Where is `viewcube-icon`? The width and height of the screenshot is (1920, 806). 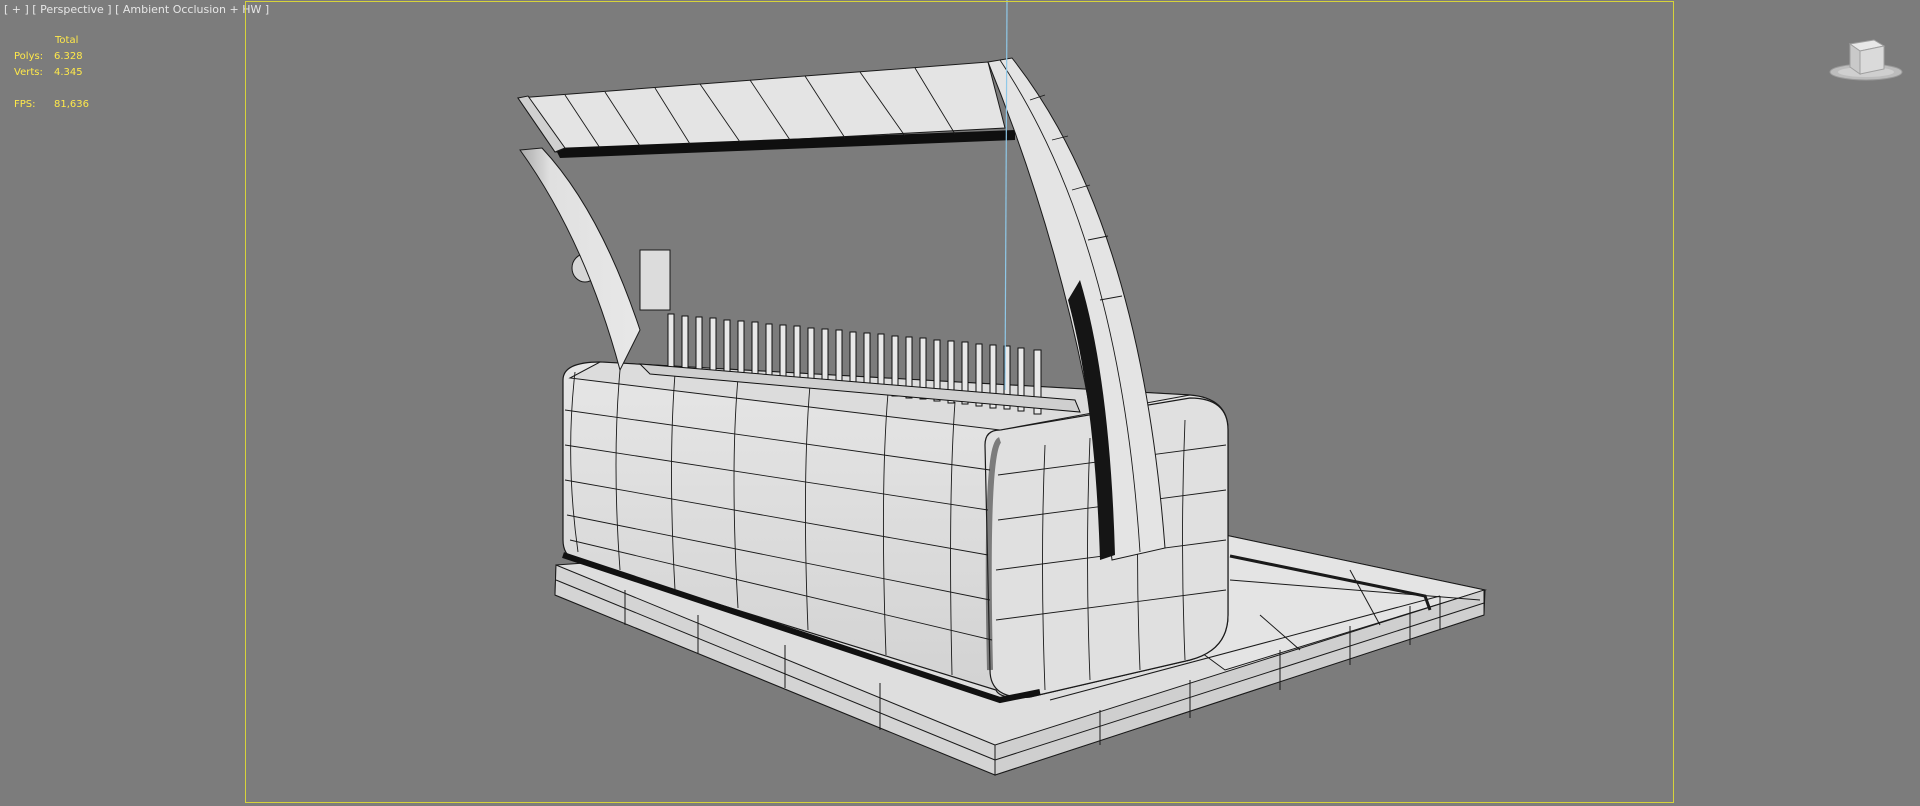
viewcube-icon is located at coordinates (1866, 59).